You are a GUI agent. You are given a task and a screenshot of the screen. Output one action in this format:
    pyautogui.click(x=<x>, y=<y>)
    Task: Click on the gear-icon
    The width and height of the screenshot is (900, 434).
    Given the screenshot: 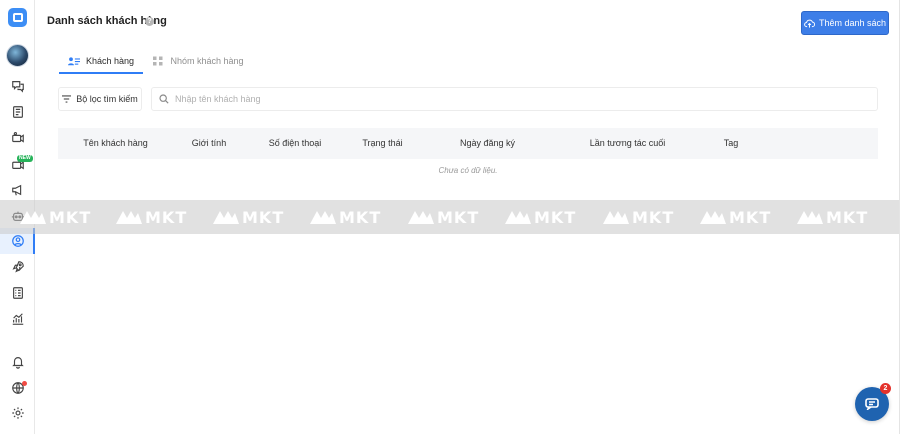 What is the action you would take?
    pyautogui.click(x=17, y=413)
    